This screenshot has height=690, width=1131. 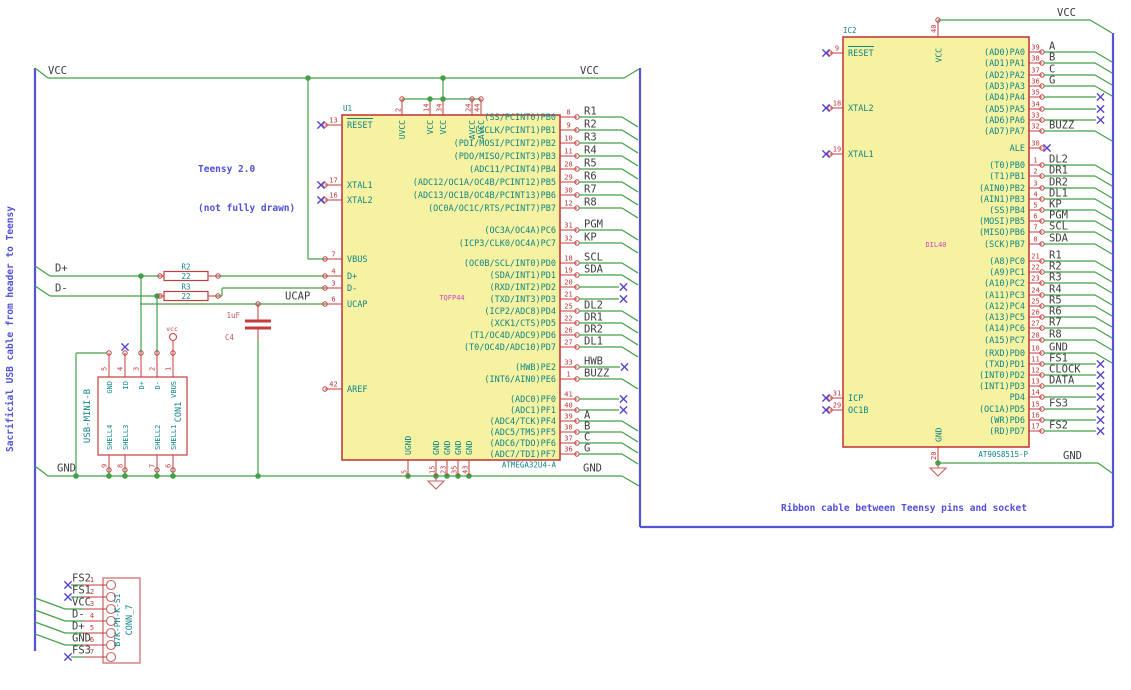 What do you see at coordinates (590, 138) in the screenshot?
I see `net-label-r3: R3` at bounding box center [590, 138].